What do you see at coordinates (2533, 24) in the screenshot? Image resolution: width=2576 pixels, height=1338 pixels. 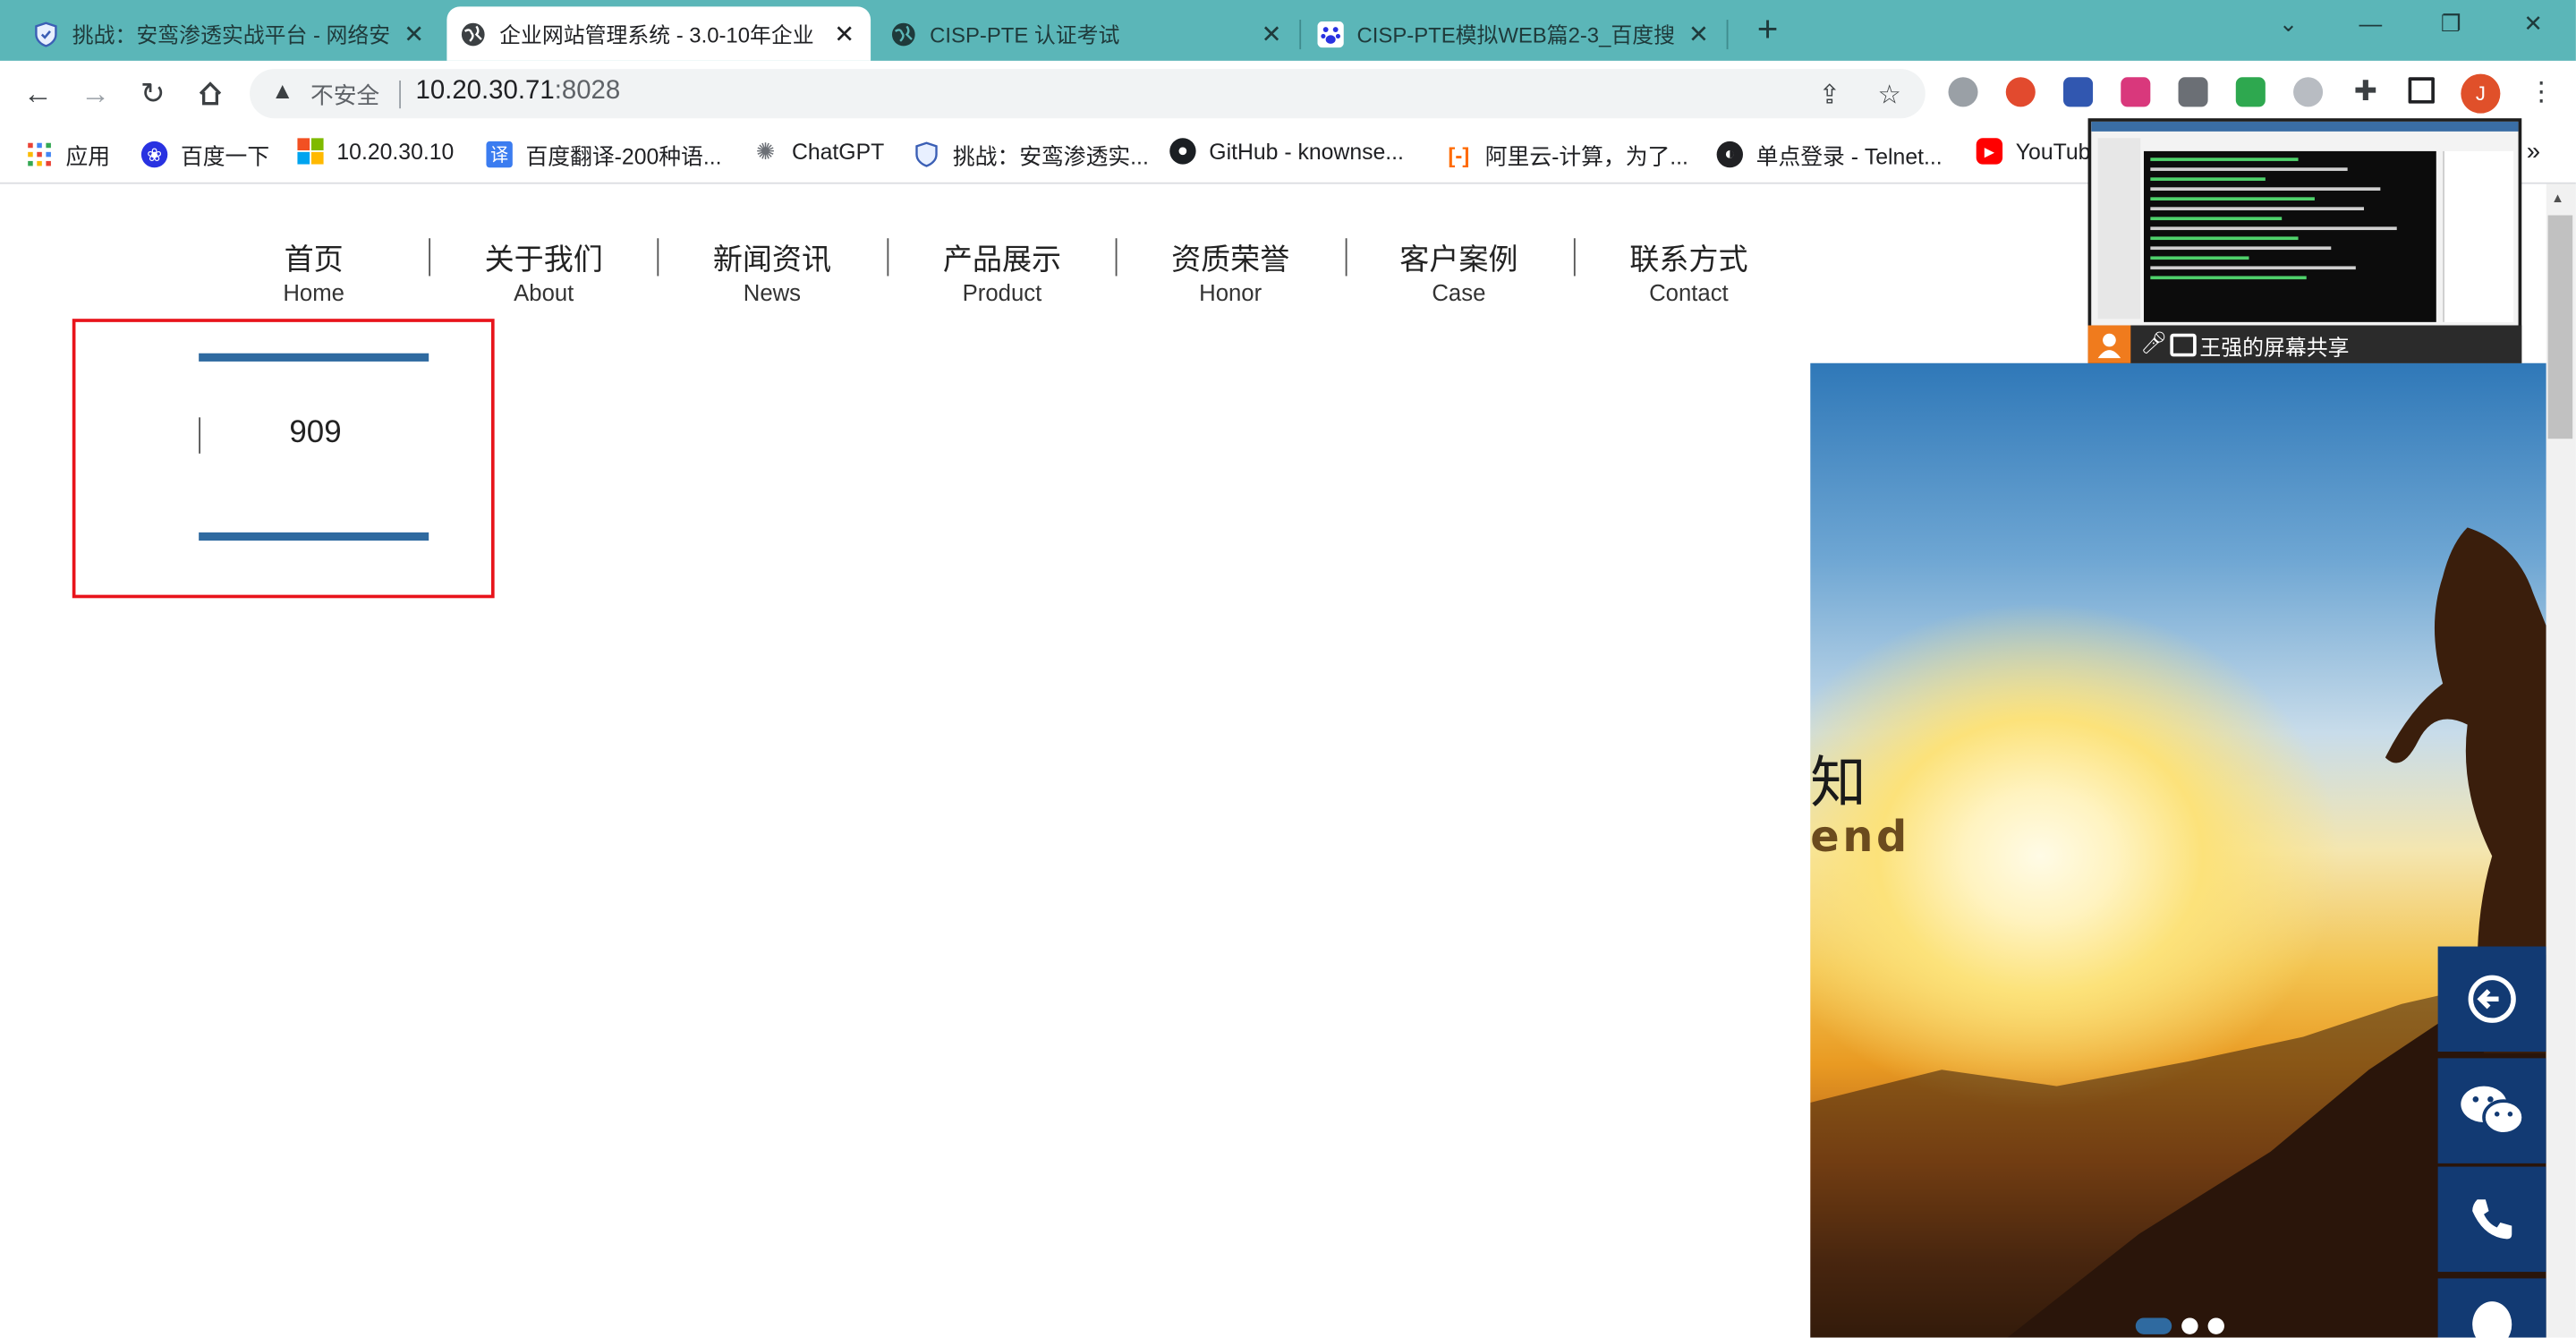 I see `close-window-button: ✕` at bounding box center [2533, 24].